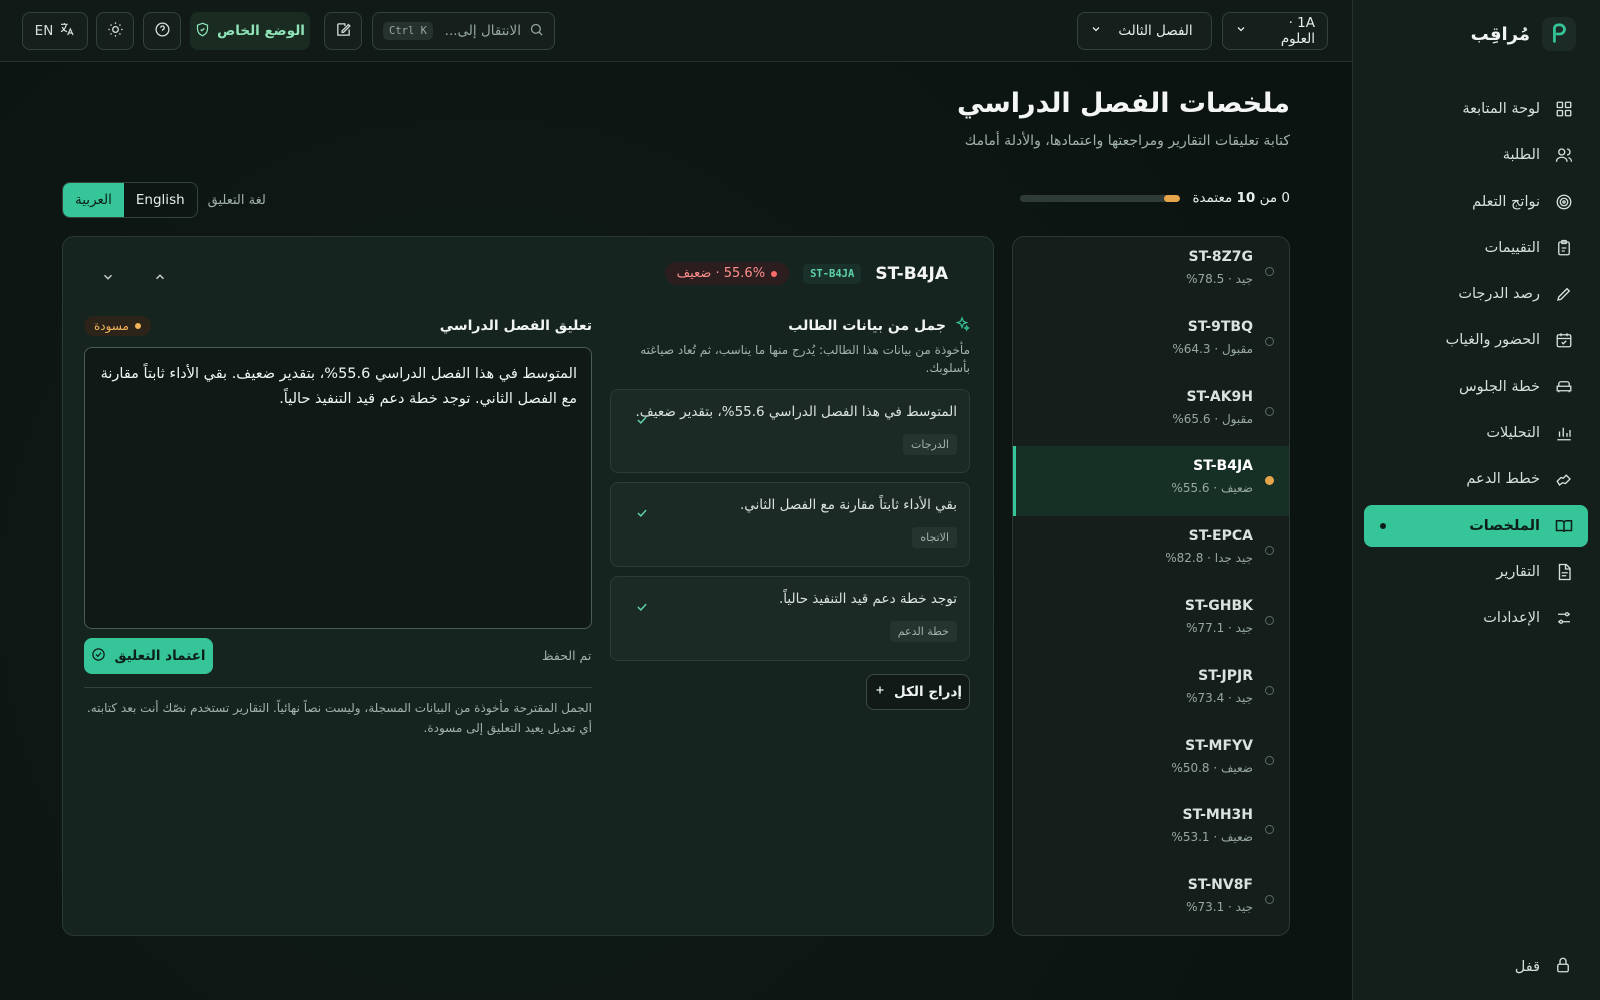 This screenshot has width=1600, height=1000. Describe the element at coordinates (868, 599) in the screenshot. I see `suggestion-text: توجد خطة دعم قيد التنفيذ حالياً.` at that location.